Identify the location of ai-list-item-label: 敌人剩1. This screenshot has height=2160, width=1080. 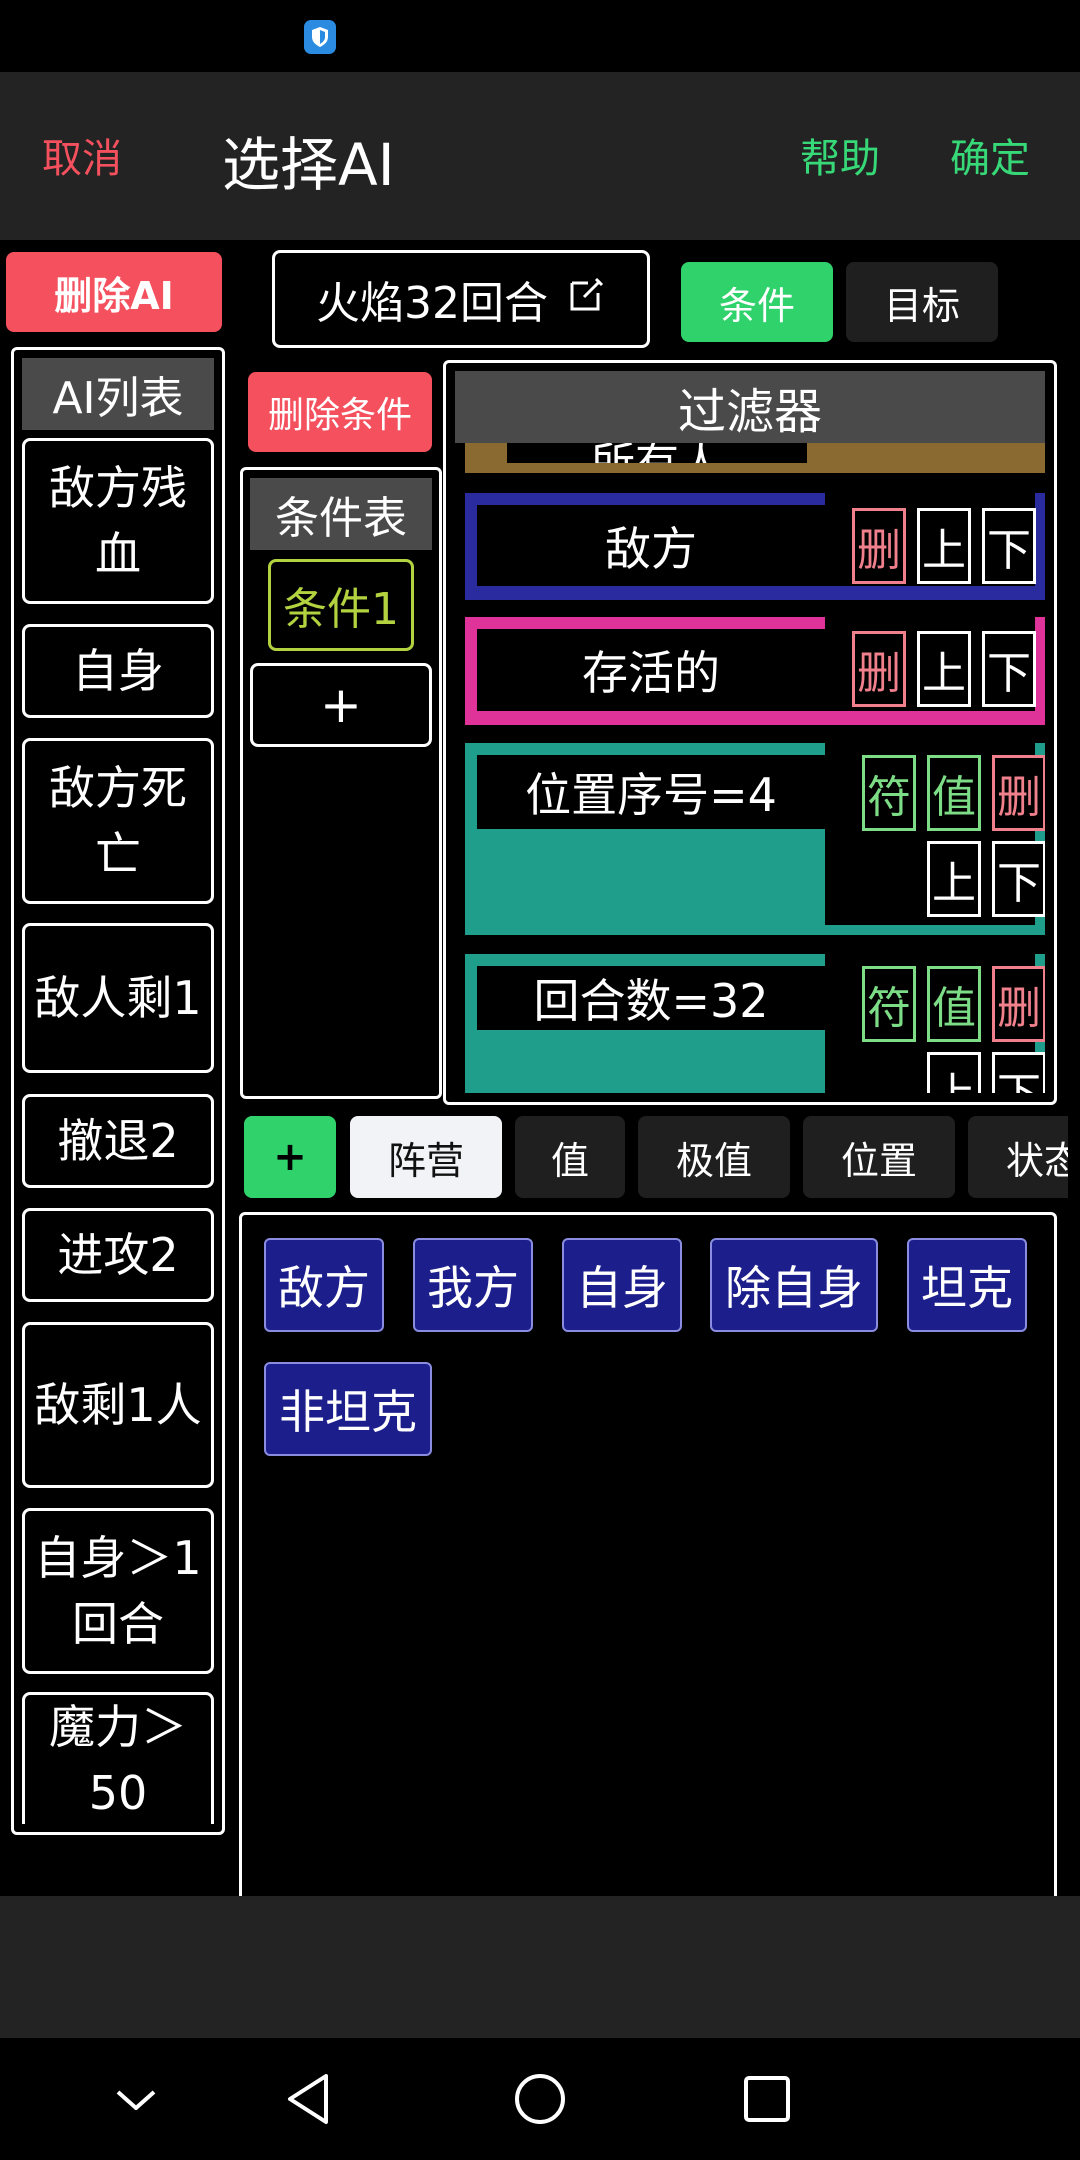
(118, 998).